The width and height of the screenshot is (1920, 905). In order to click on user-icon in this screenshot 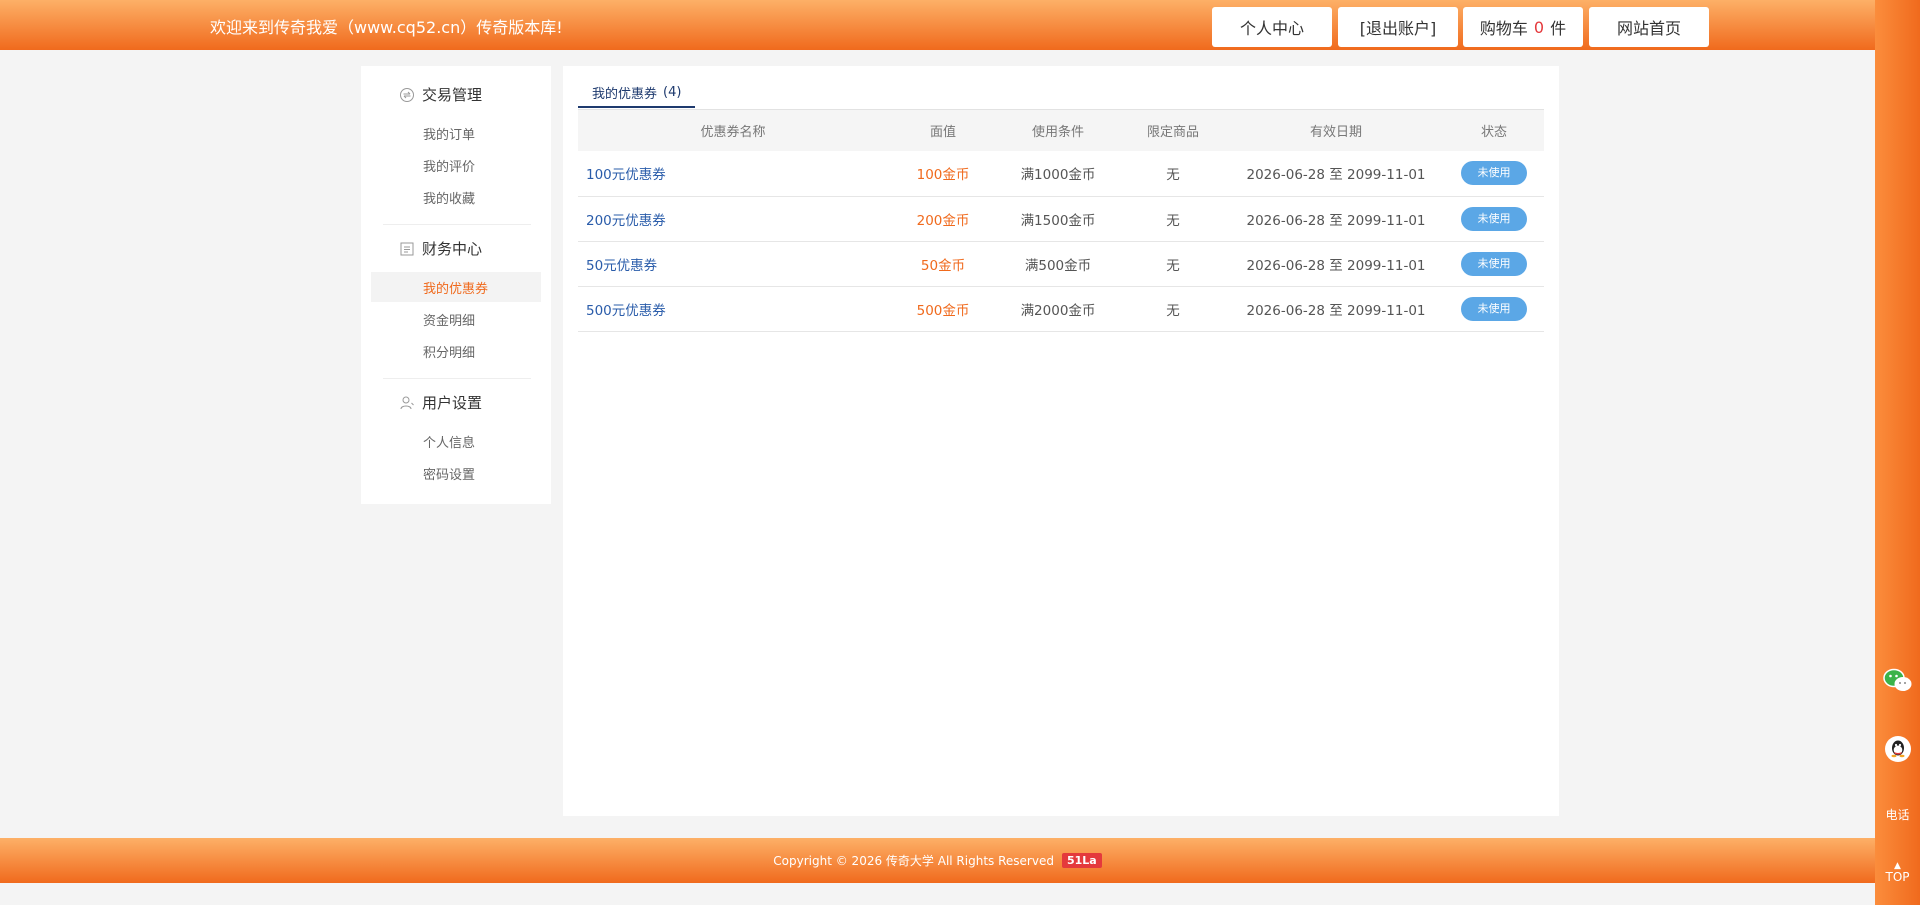, I will do `click(407, 402)`.